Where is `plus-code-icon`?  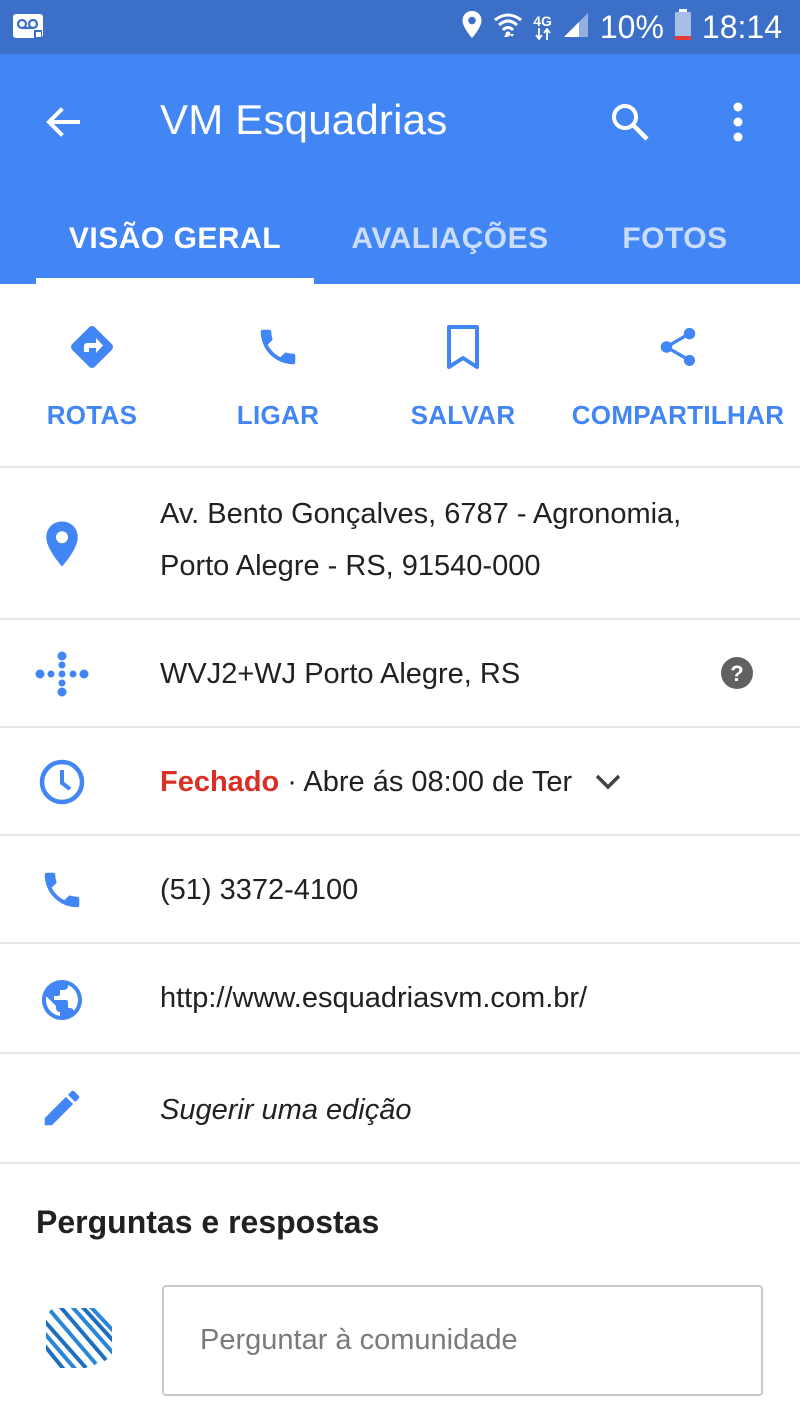
plus-code-icon is located at coordinates (62, 674).